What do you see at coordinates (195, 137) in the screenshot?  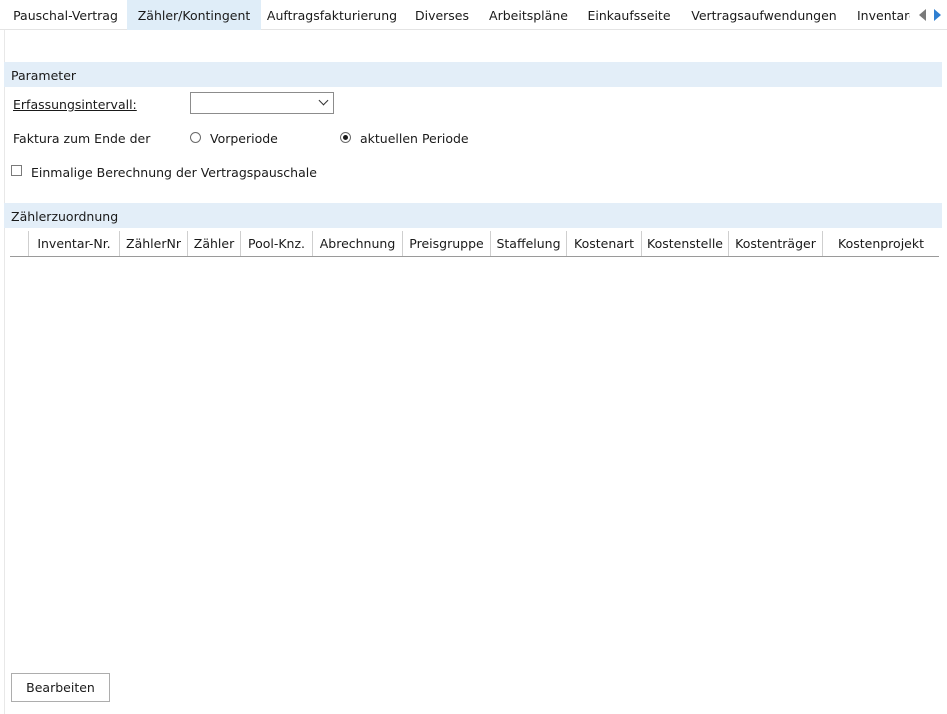 I see `radio-vorperiode` at bounding box center [195, 137].